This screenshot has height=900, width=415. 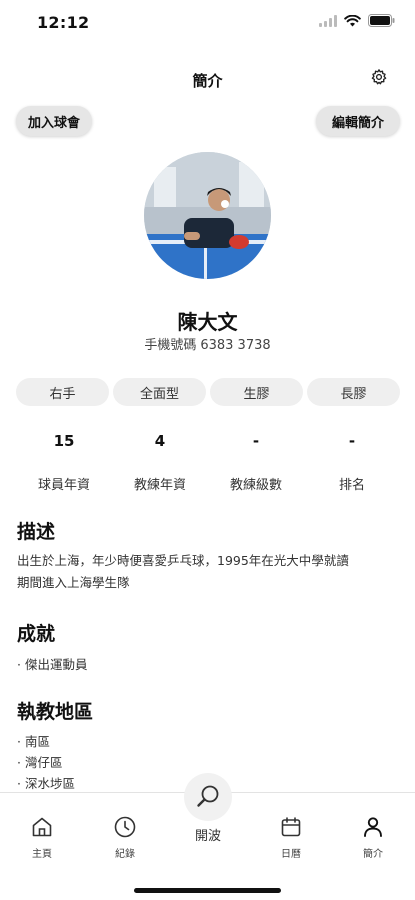 What do you see at coordinates (291, 837) in the screenshot?
I see `tab-calendar: 日曆` at bounding box center [291, 837].